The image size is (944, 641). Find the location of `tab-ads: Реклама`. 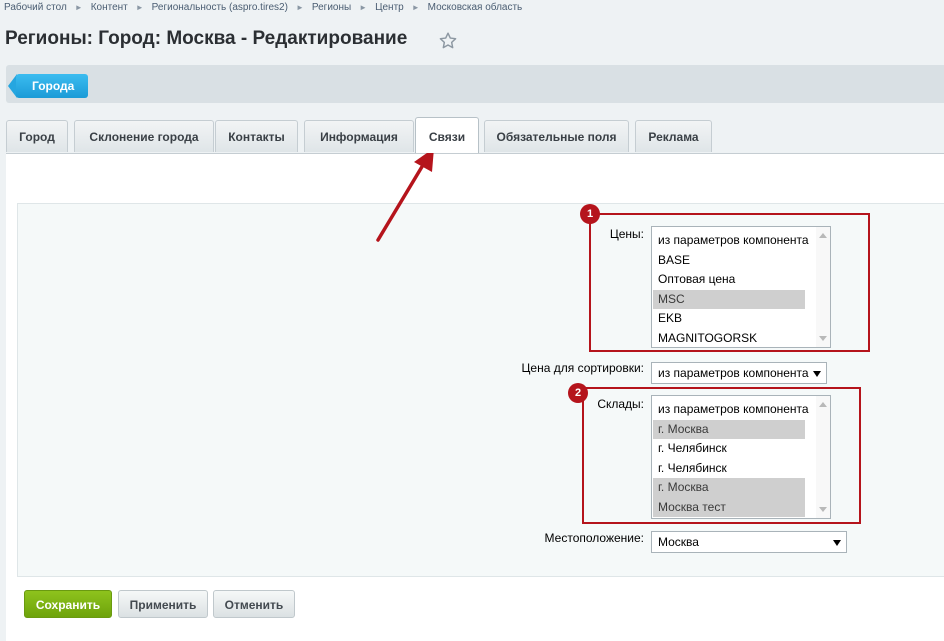

tab-ads: Реклама is located at coordinates (673, 136).